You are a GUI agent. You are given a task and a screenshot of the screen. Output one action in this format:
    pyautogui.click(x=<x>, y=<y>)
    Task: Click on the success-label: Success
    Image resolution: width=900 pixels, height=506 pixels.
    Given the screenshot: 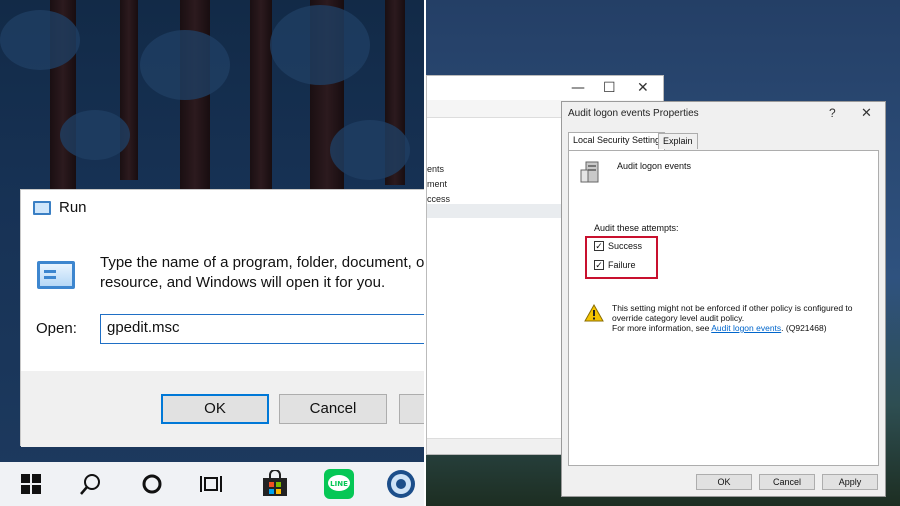 What is the action you would take?
    pyautogui.click(x=625, y=246)
    